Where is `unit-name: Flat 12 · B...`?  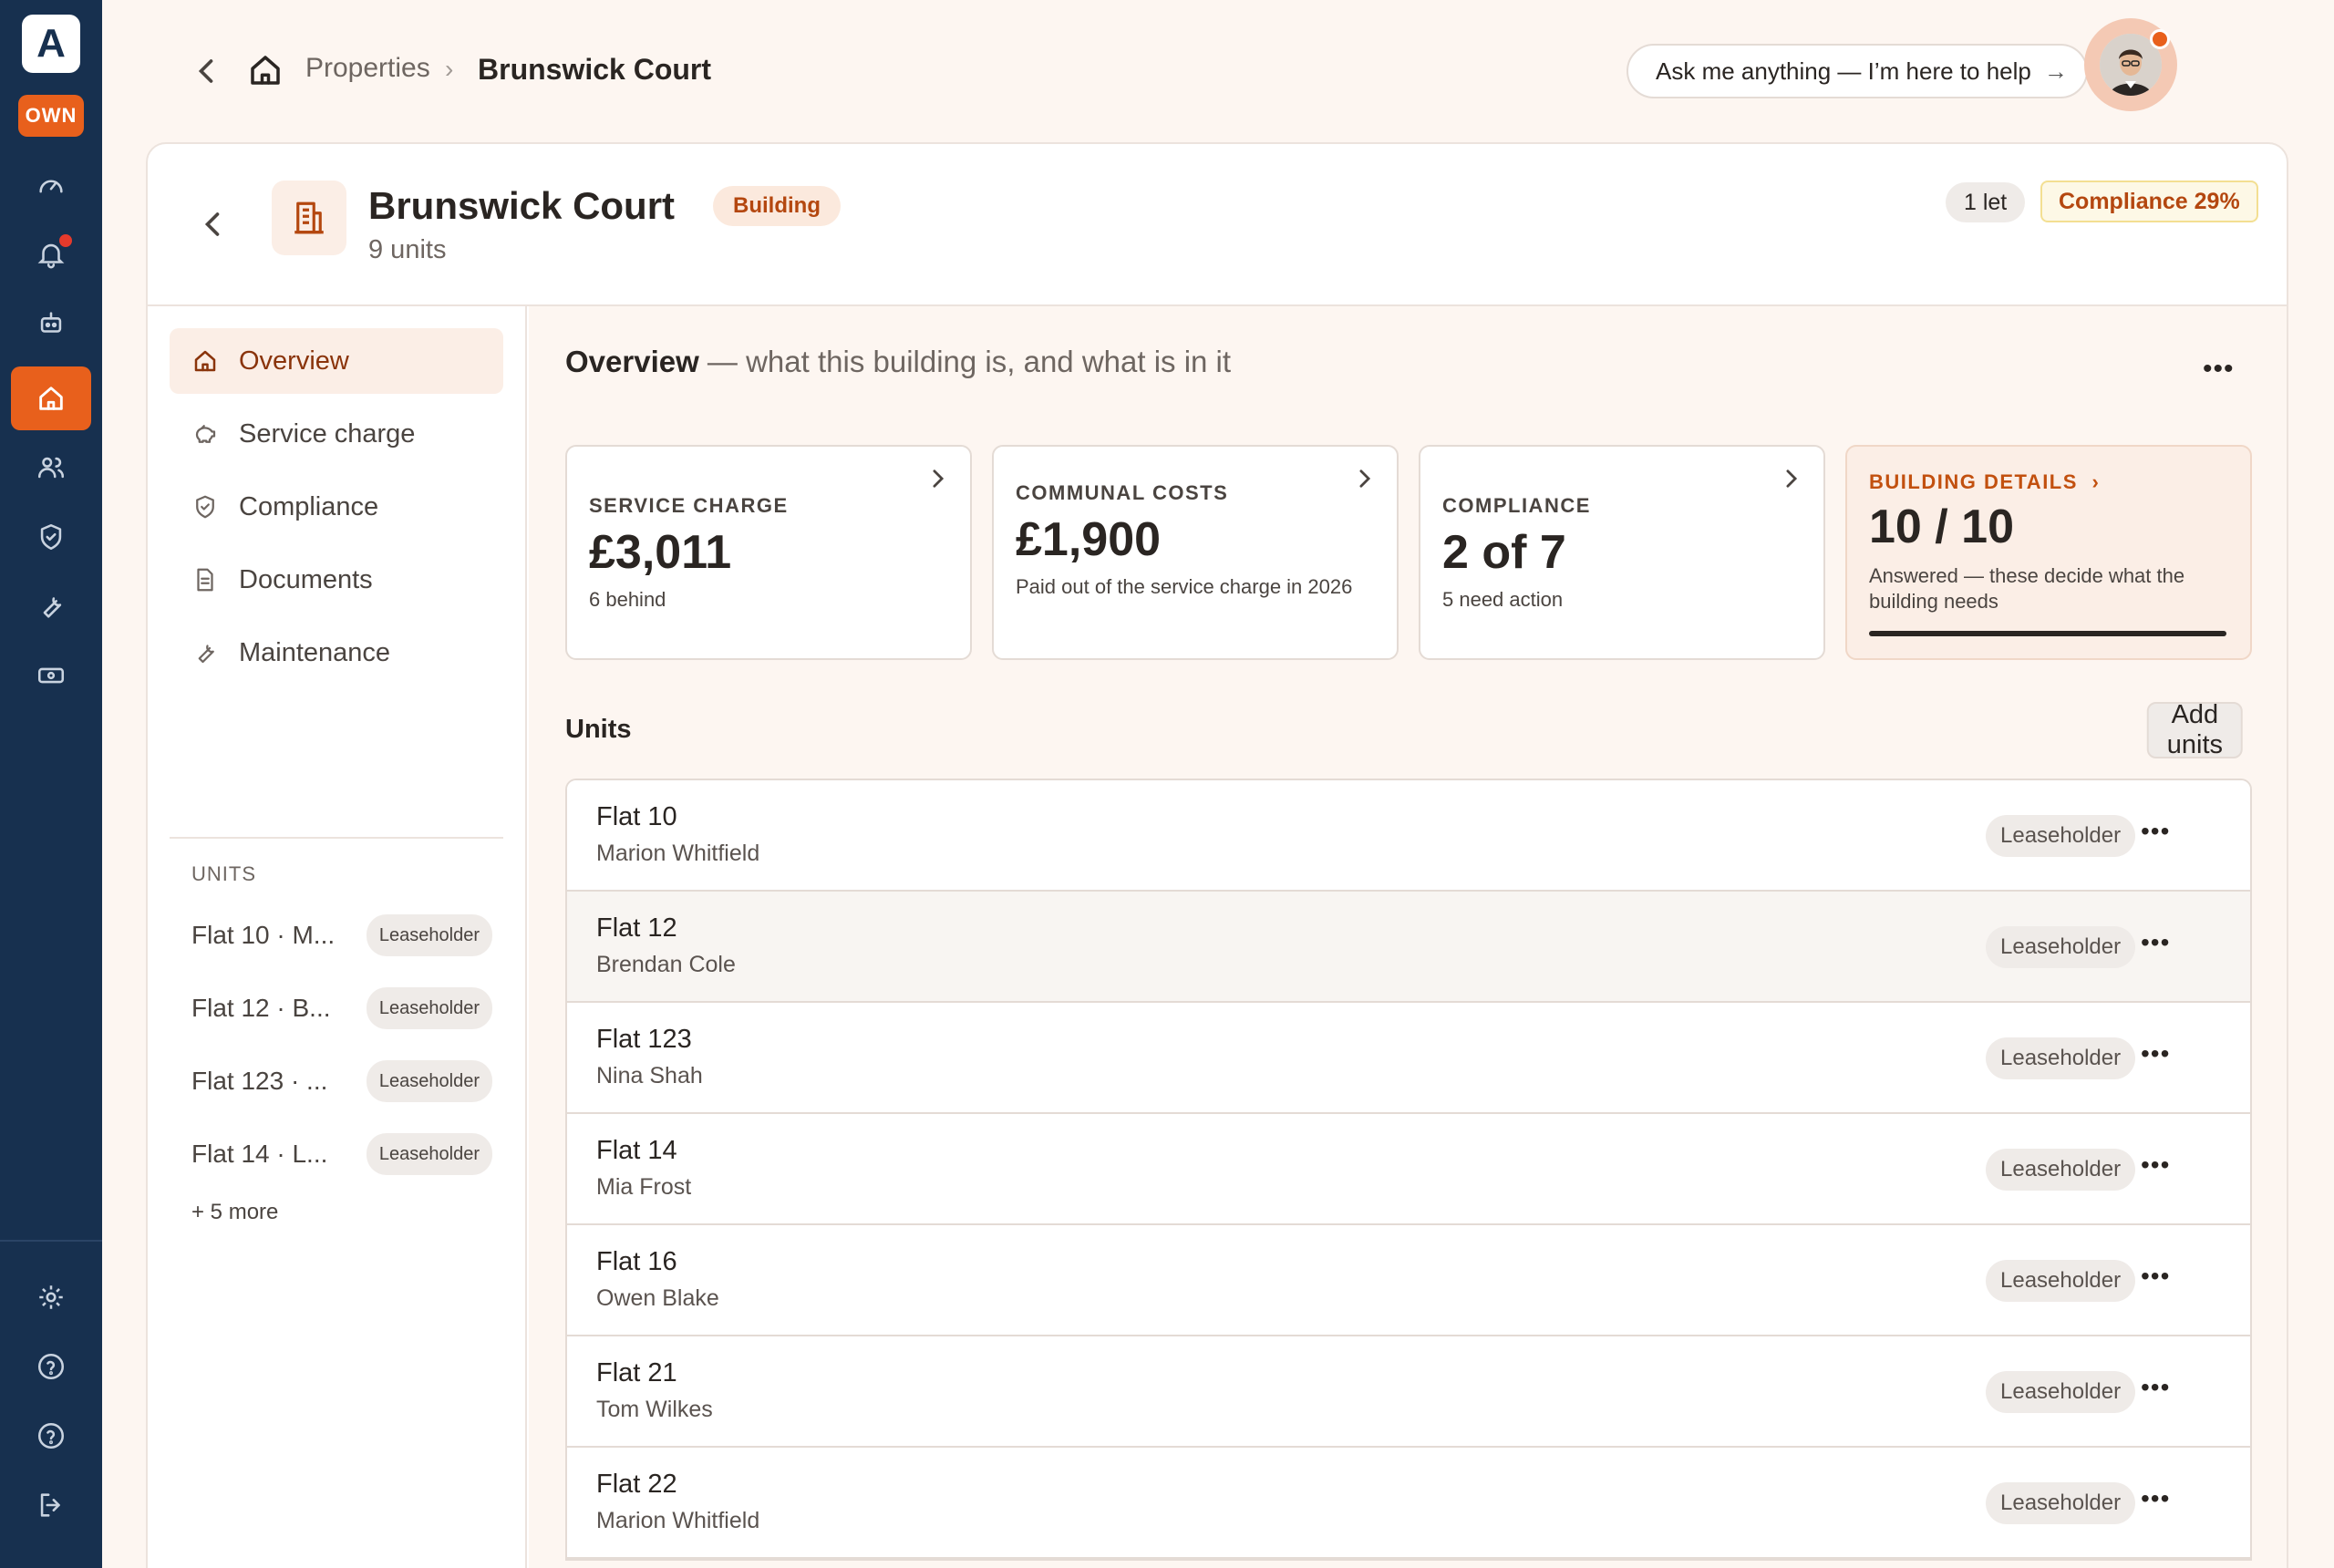
unit-name: Flat 12 · B... is located at coordinates (261, 1008).